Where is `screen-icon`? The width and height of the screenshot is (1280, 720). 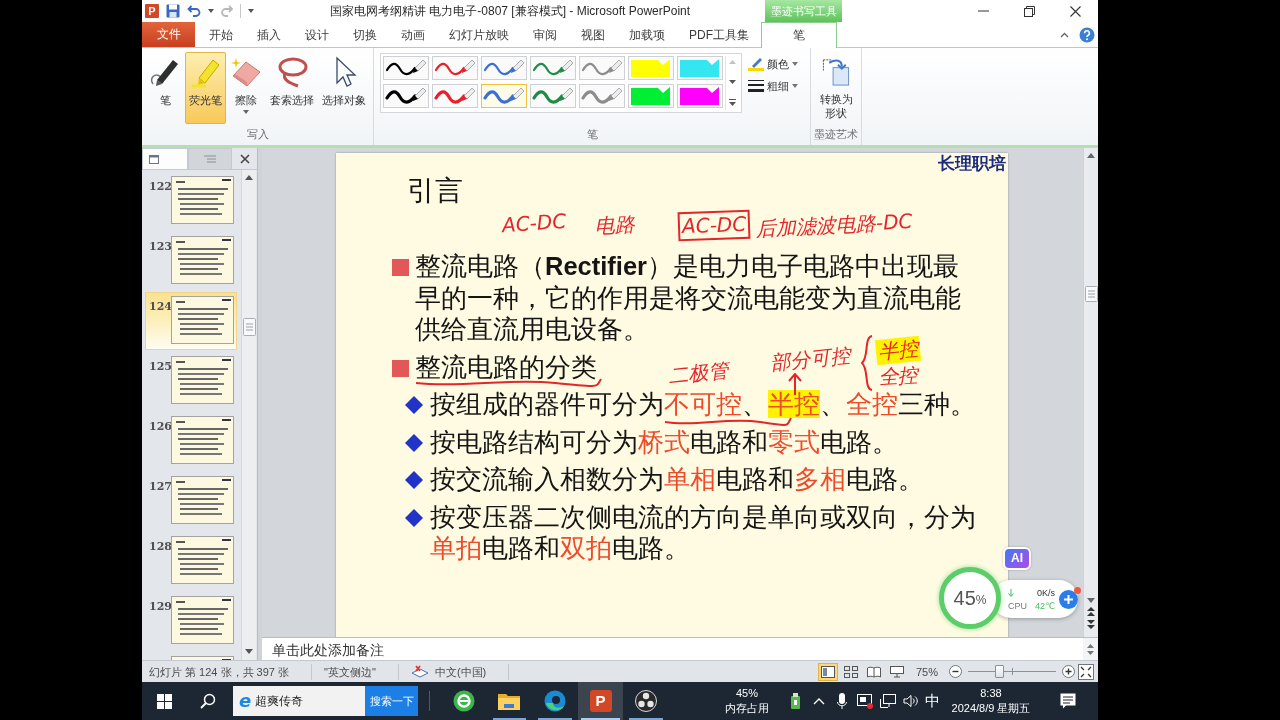
screen-icon is located at coordinates (864, 701).